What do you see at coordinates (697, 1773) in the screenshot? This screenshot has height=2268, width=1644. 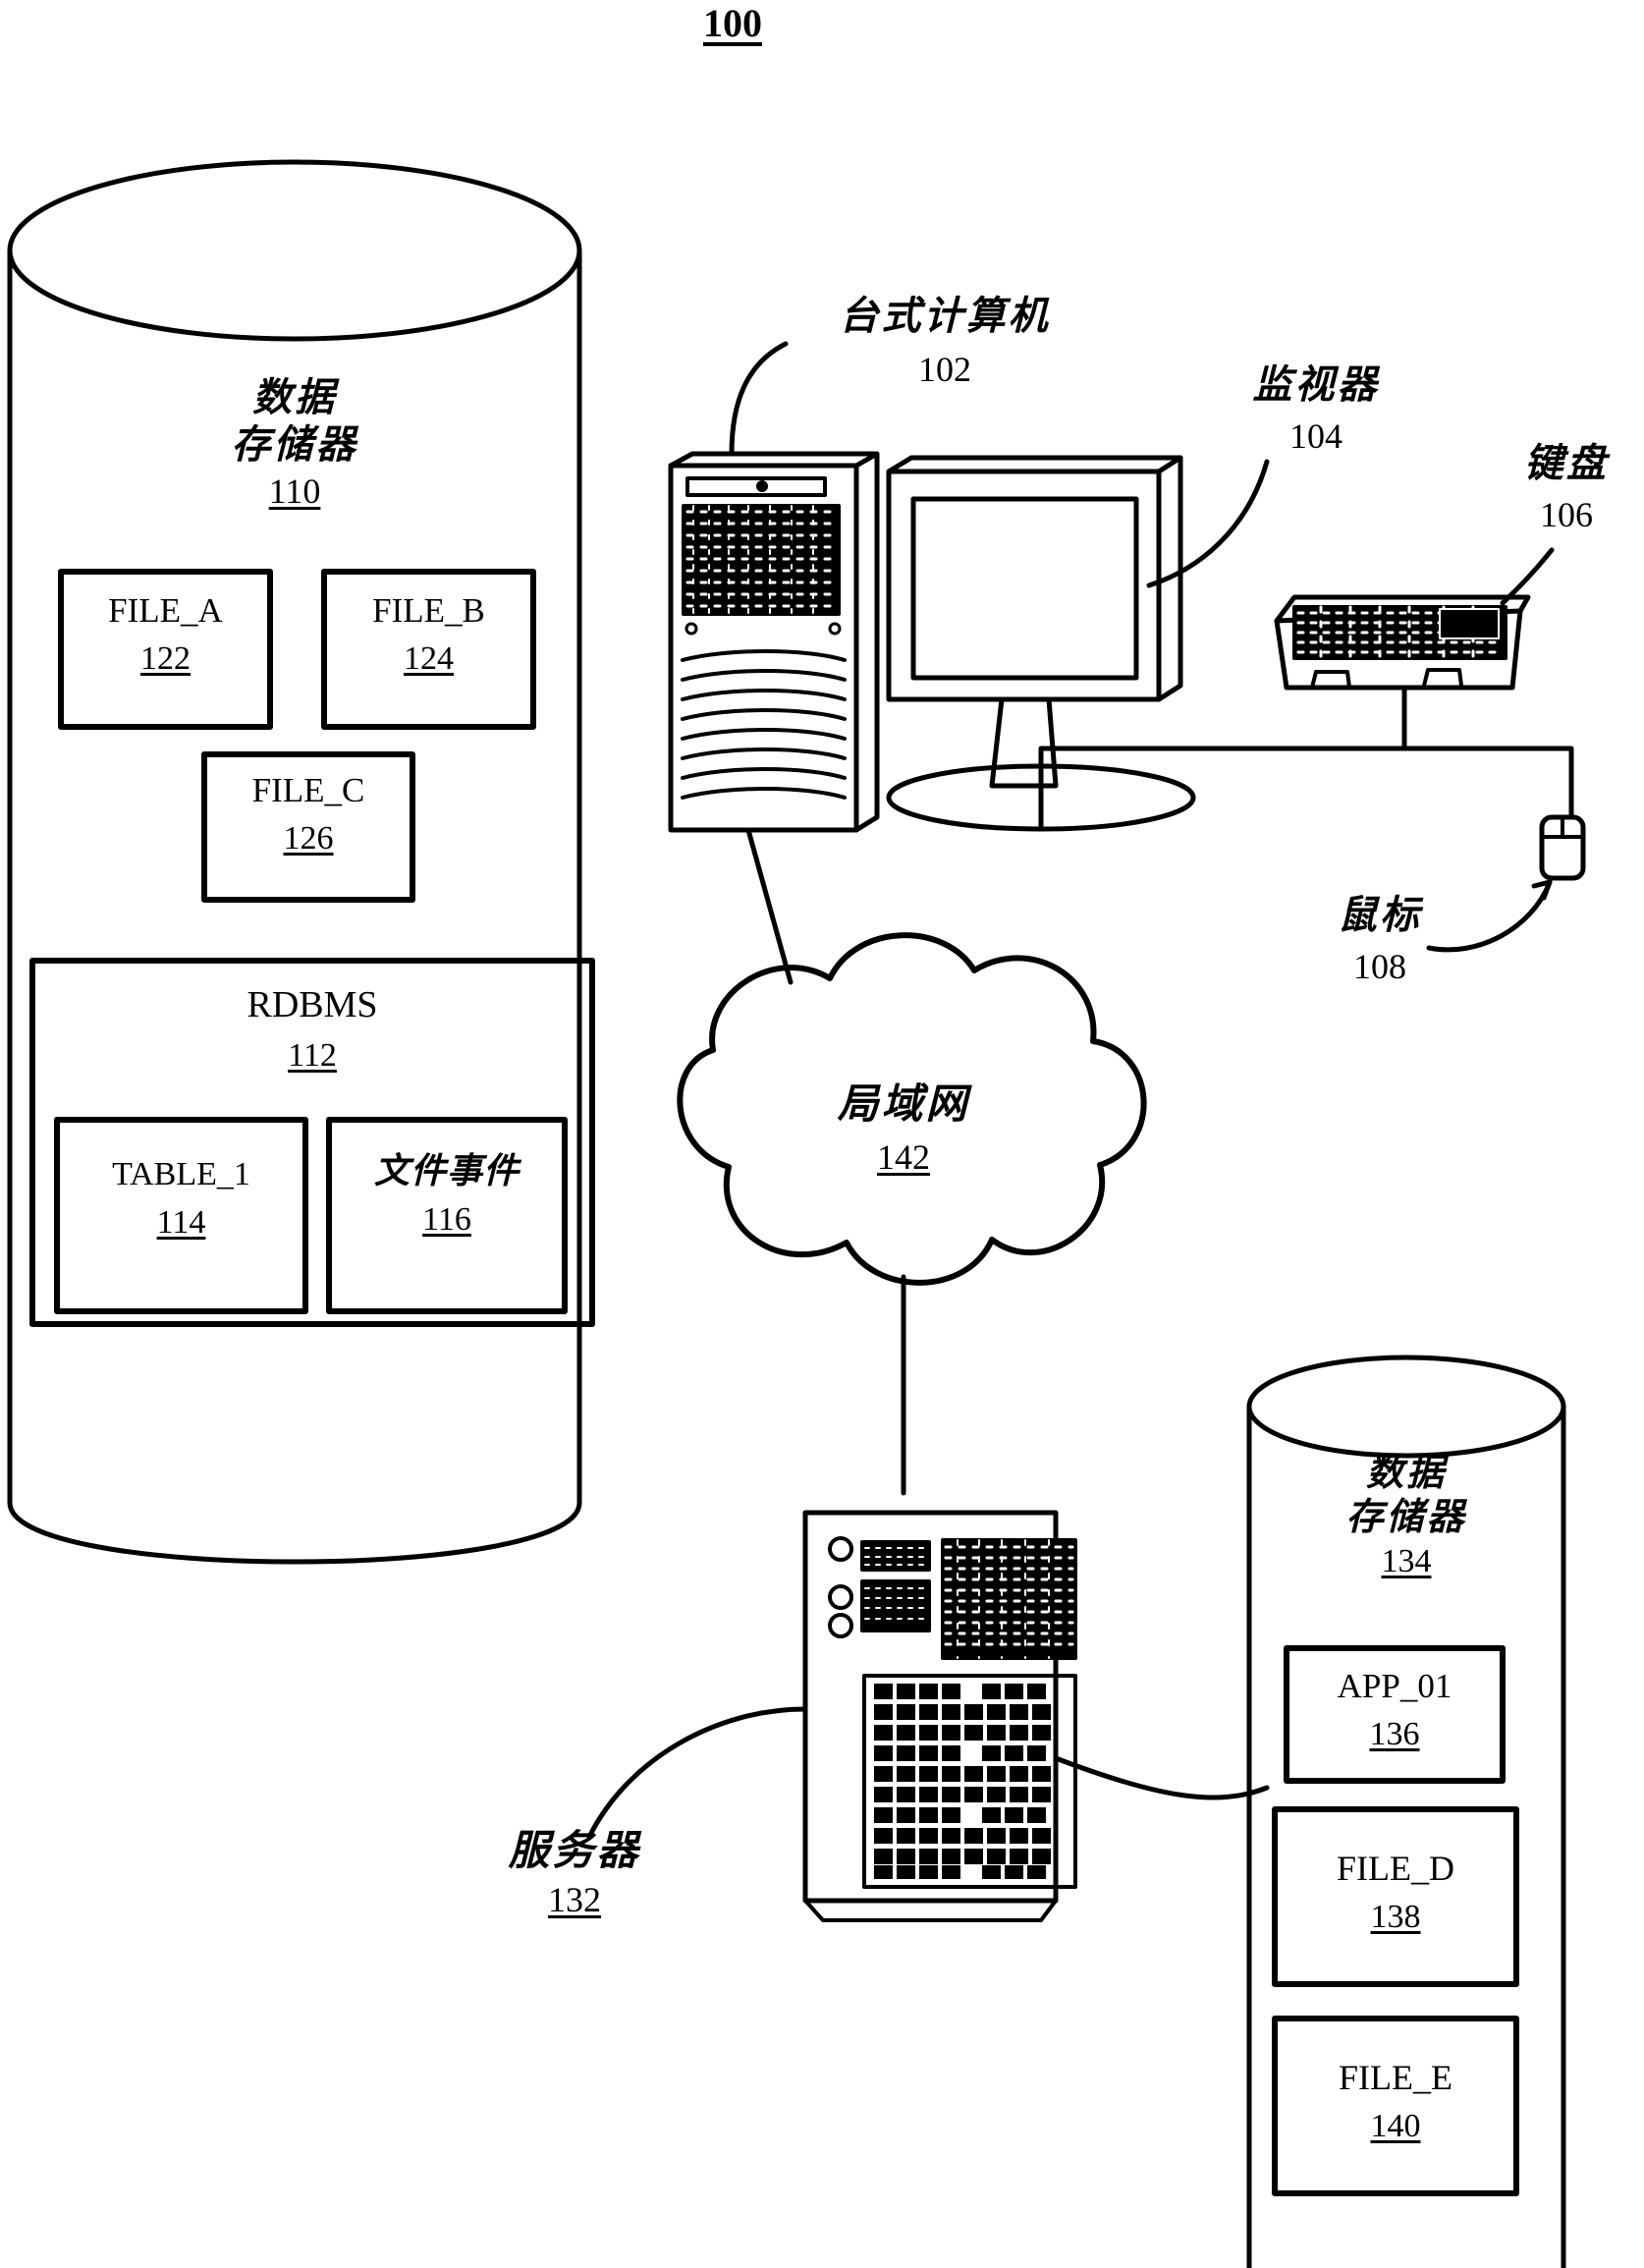 I see `leader-server` at bounding box center [697, 1773].